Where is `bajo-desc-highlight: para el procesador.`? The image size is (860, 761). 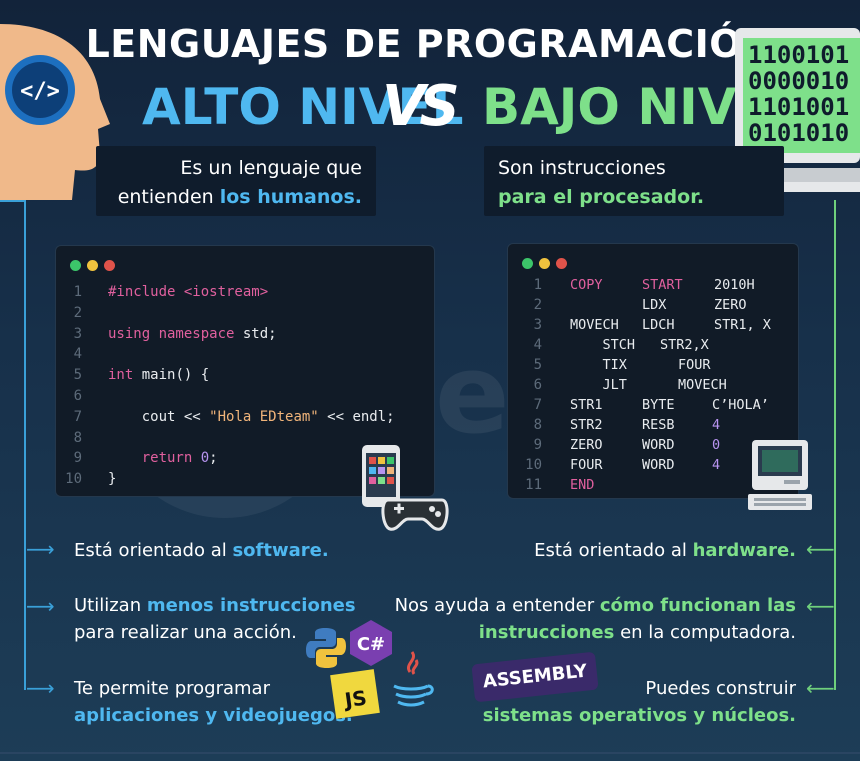 bajo-desc-highlight: para el procesador. is located at coordinates (601, 197).